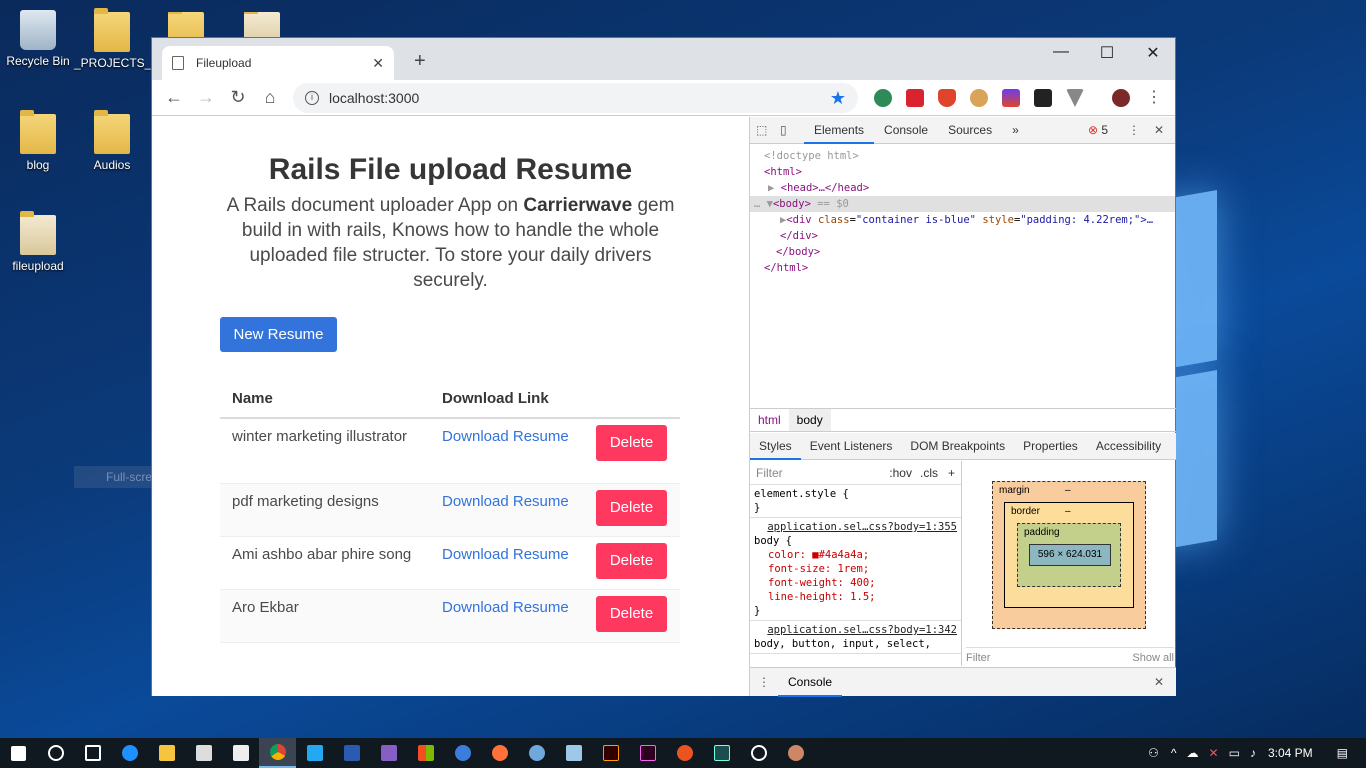 Image resolution: width=1366 pixels, height=768 pixels. I want to click on tab-close-icon: ✕, so click(378, 63).